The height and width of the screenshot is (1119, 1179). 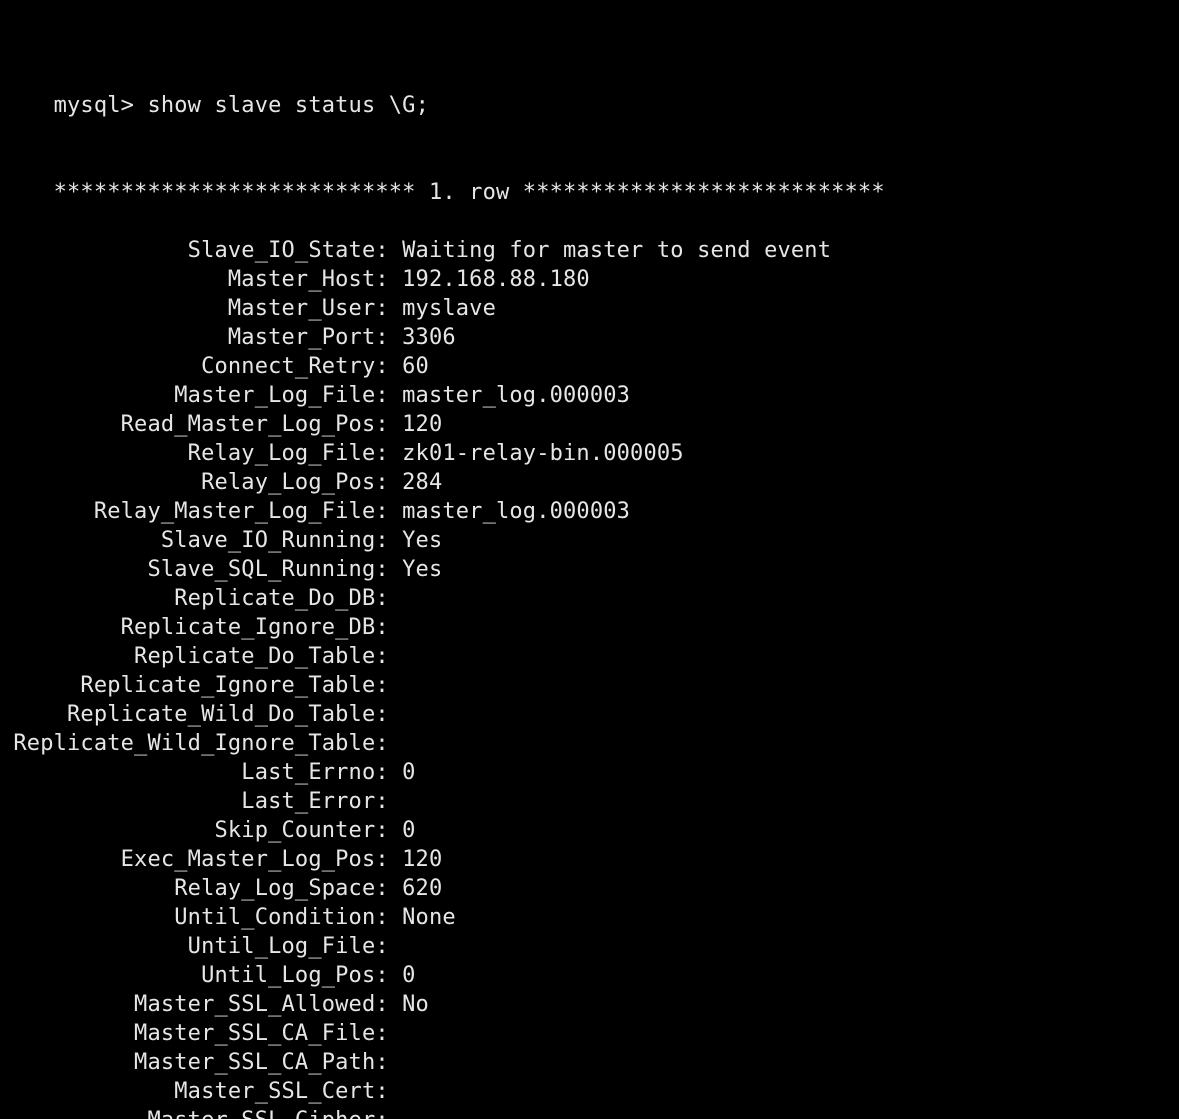 What do you see at coordinates (589, 308) in the screenshot?
I see `status-row: Master_User: myslave` at bounding box center [589, 308].